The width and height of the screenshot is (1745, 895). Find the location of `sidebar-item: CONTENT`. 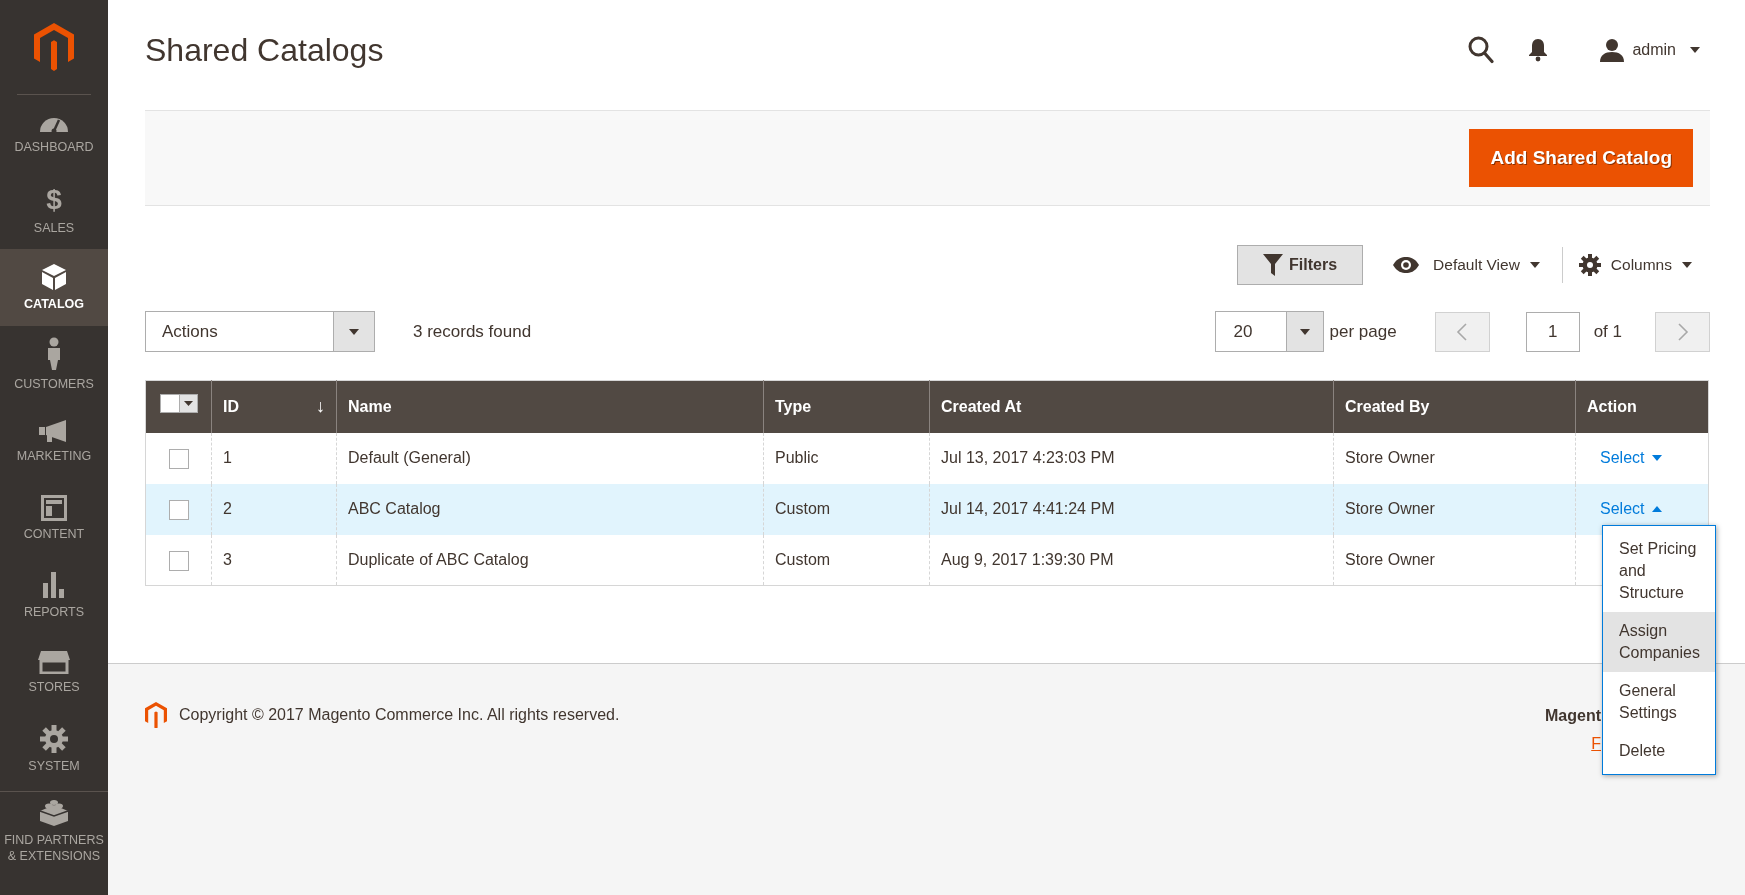

sidebar-item: CONTENT is located at coordinates (54, 518).